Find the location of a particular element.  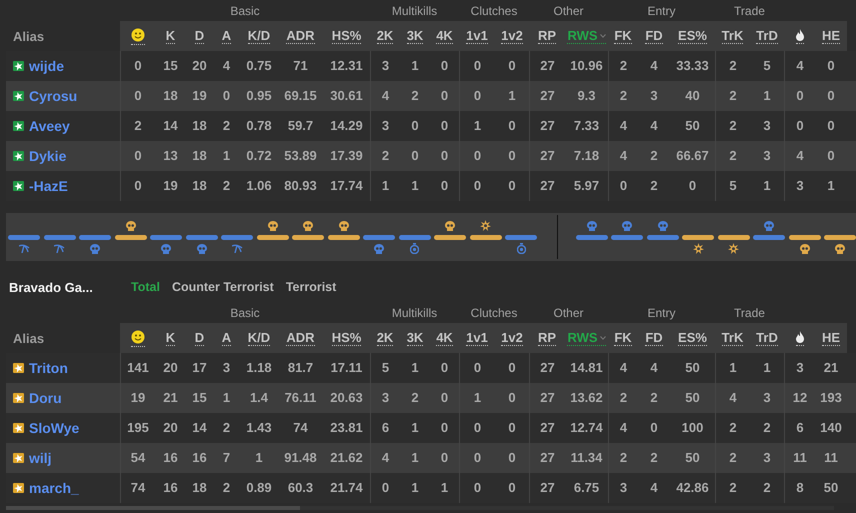

player-alias-link: -HazE is located at coordinates (48, 186).